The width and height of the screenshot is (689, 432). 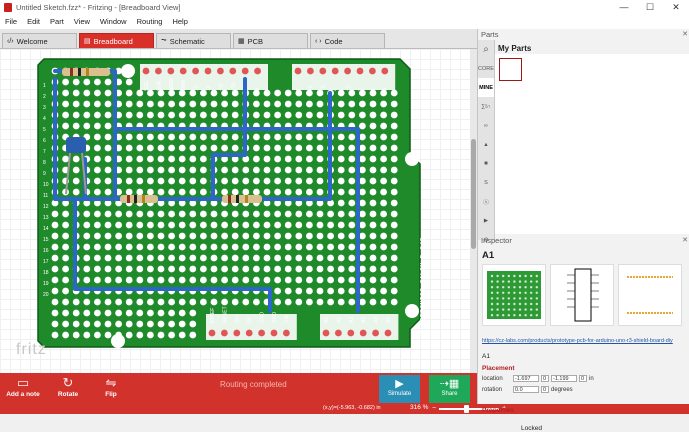 What do you see at coordinates (545, 389) in the screenshot?
I see `rotation-step: 0` at bounding box center [545, 389].